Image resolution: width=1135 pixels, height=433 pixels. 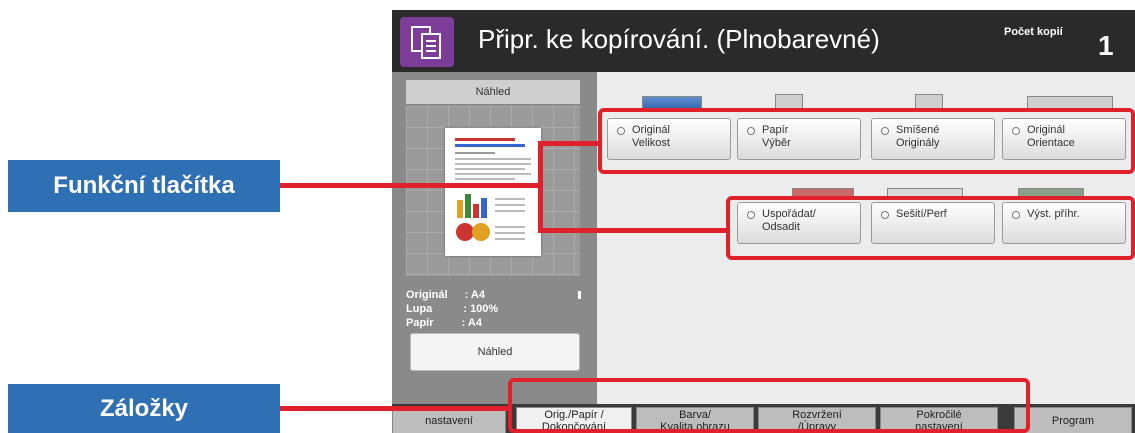 What do you see at coordinates (471, 323) in the screenshot?
I see `paper-value: : A4` at bounding box center [471, 323].